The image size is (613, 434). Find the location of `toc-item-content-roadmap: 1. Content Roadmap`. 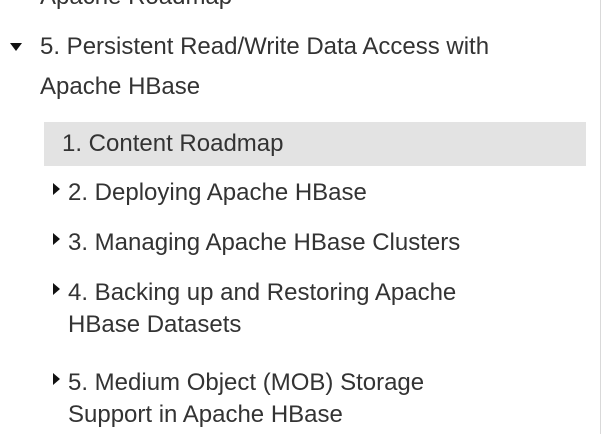

toc-item-content-roadmap: 1. Content Roadmap is located at coordinates (172, 144).